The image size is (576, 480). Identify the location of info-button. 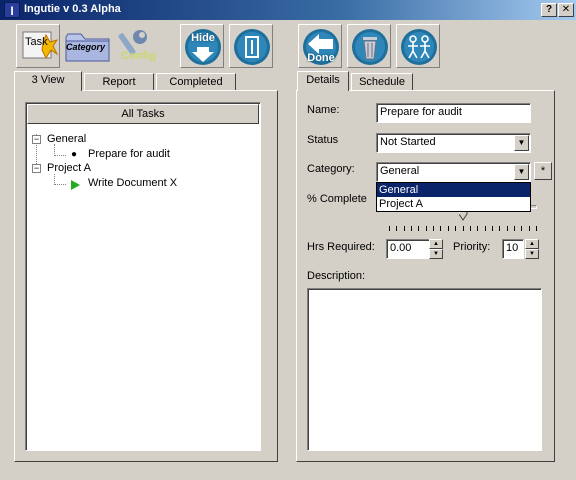
(251, 46).